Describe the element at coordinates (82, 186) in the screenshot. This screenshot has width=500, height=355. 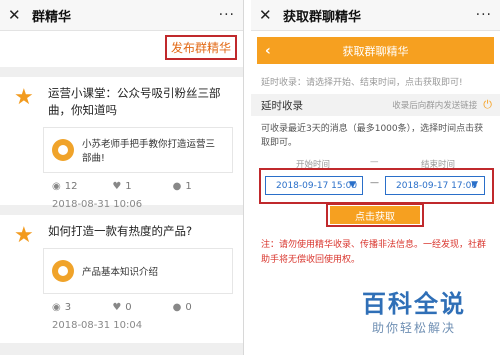
I see `views-stat: ◉ 12` at that location.